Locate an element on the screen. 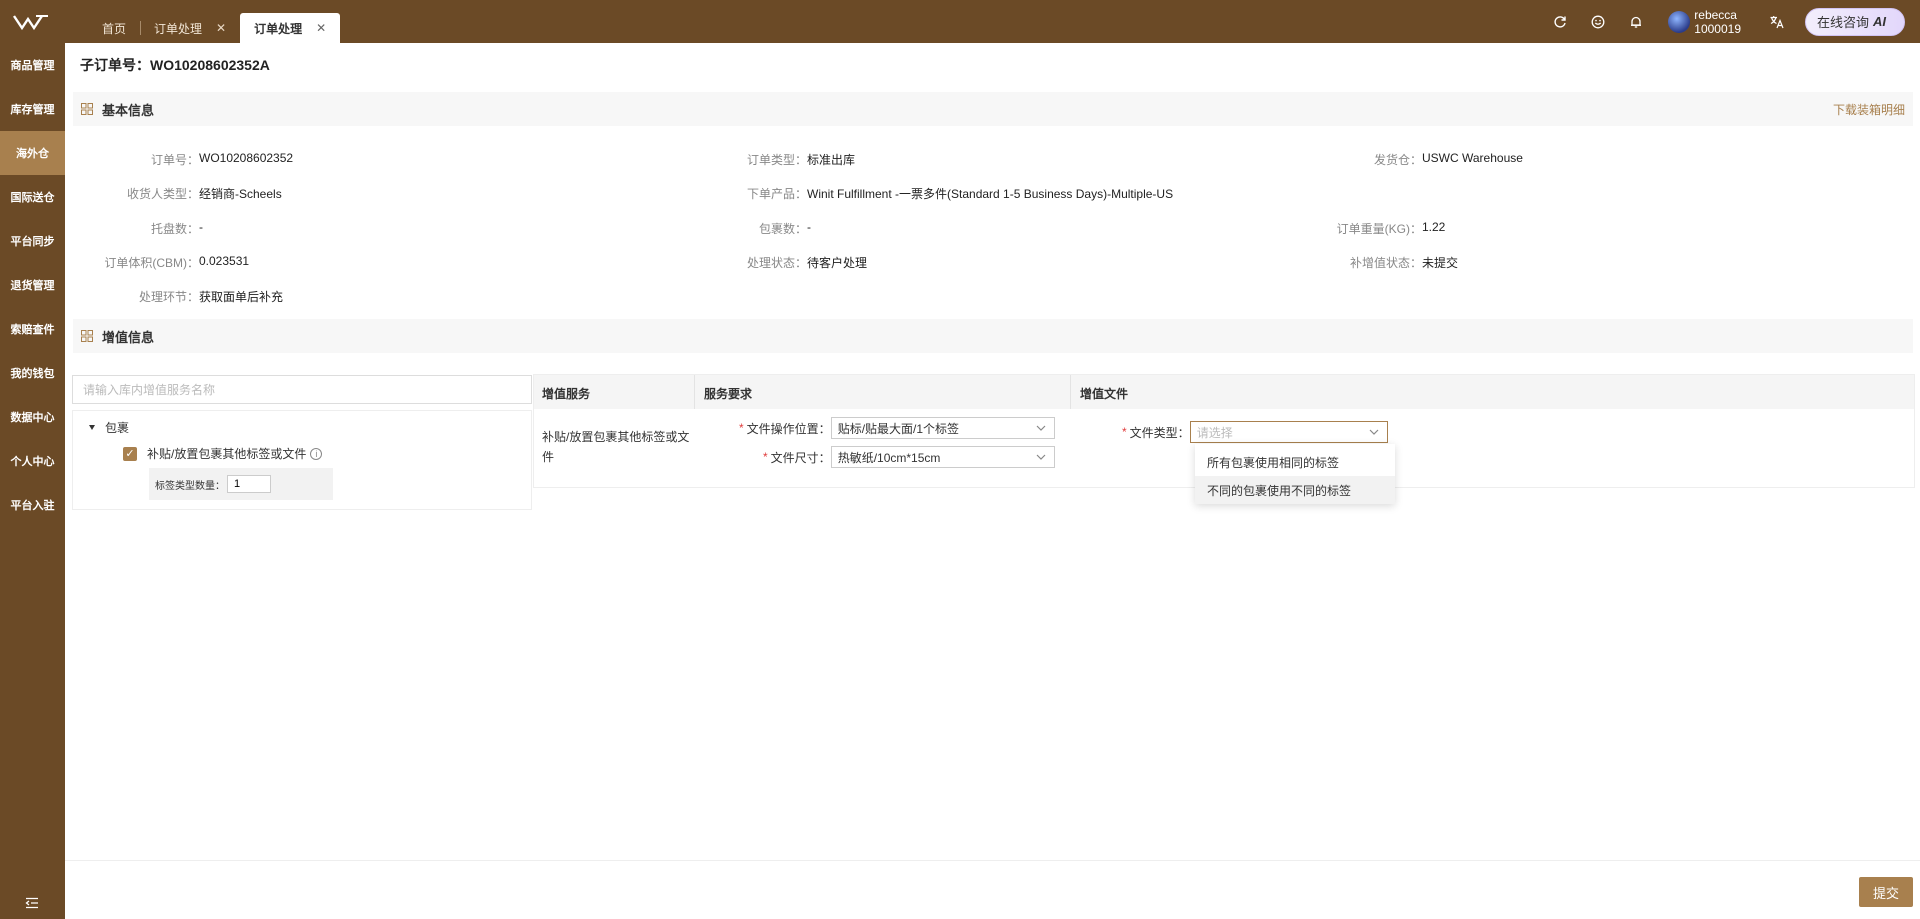 The width and height of the screenshot is (1920, 919). field-label: 文件尺寸： is located at coordinates (800, 457).